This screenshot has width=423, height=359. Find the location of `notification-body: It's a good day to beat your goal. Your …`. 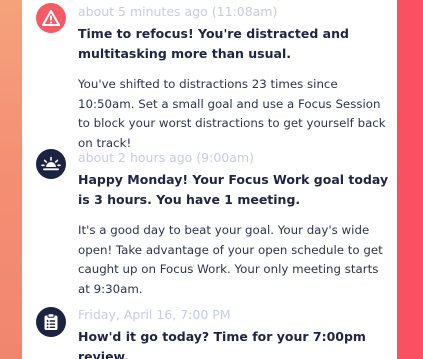

notification-body: It's a good day to beat your goal. Your … is located at coordinates (230, 259).